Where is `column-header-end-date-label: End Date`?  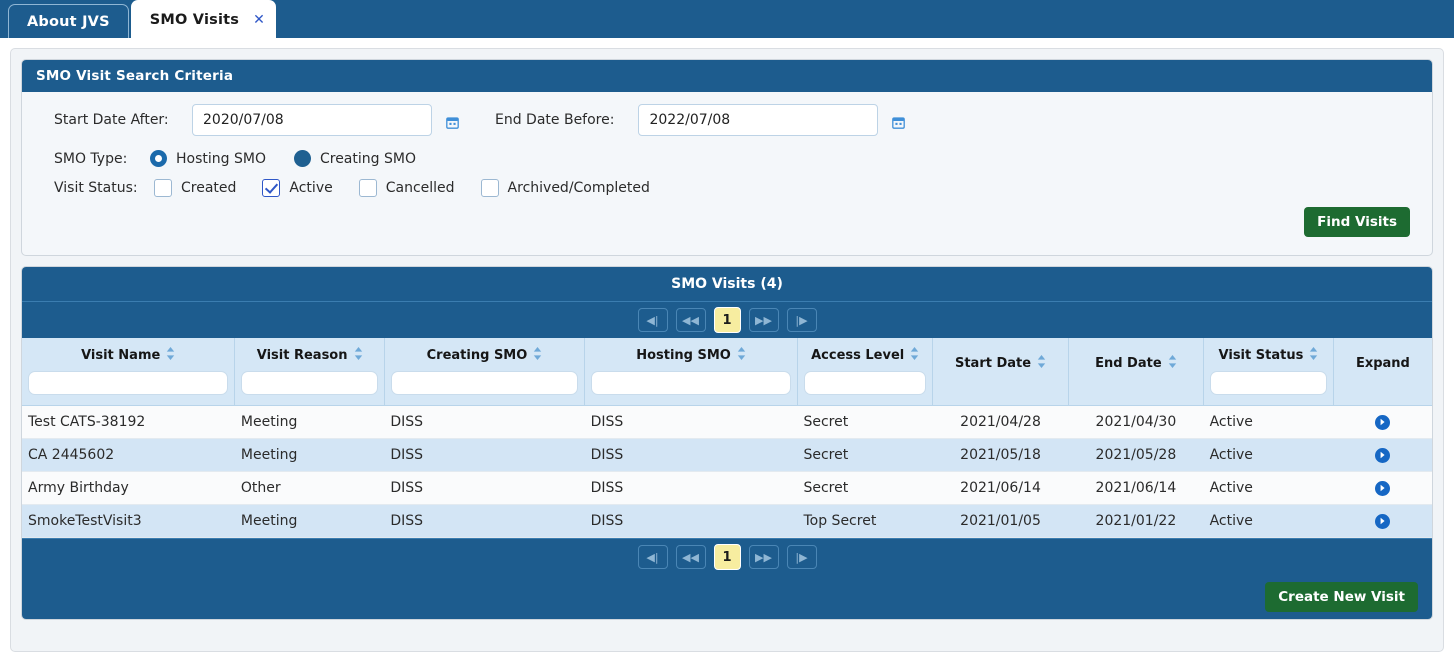 column-header-end-date-label: End Date is located at coordinates (1128, 363).